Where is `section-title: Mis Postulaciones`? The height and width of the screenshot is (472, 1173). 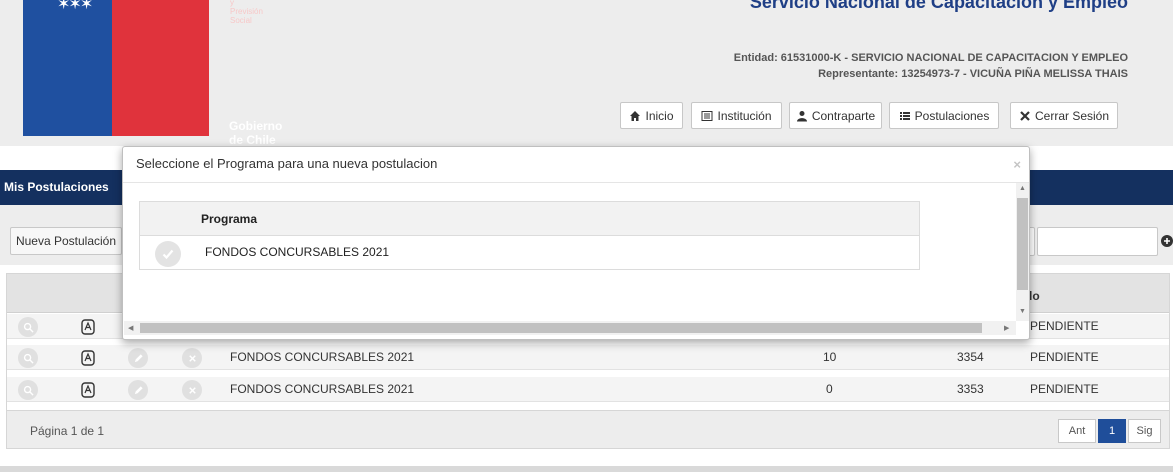
section-title: Mis Postulaciones is located at coordinates (56, 187).